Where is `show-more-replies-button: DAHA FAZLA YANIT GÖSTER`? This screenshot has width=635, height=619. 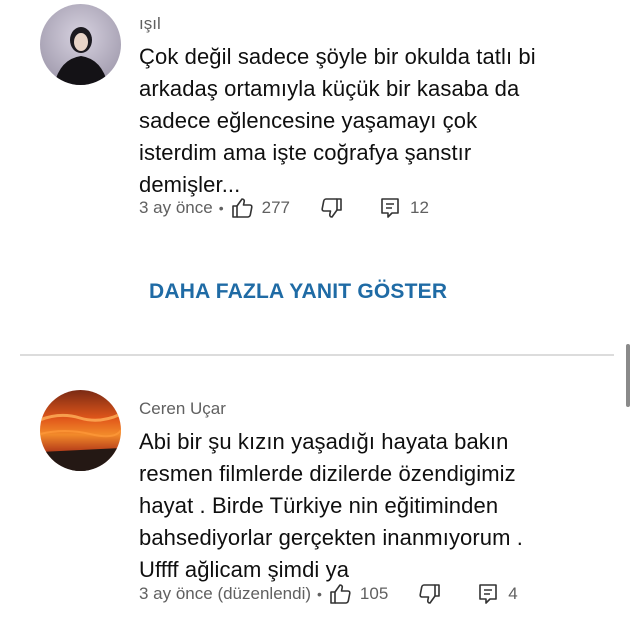
show-more-replies-button: DAHA FAZLA YANIT GÖSTER is located at coordinates (298, 292).